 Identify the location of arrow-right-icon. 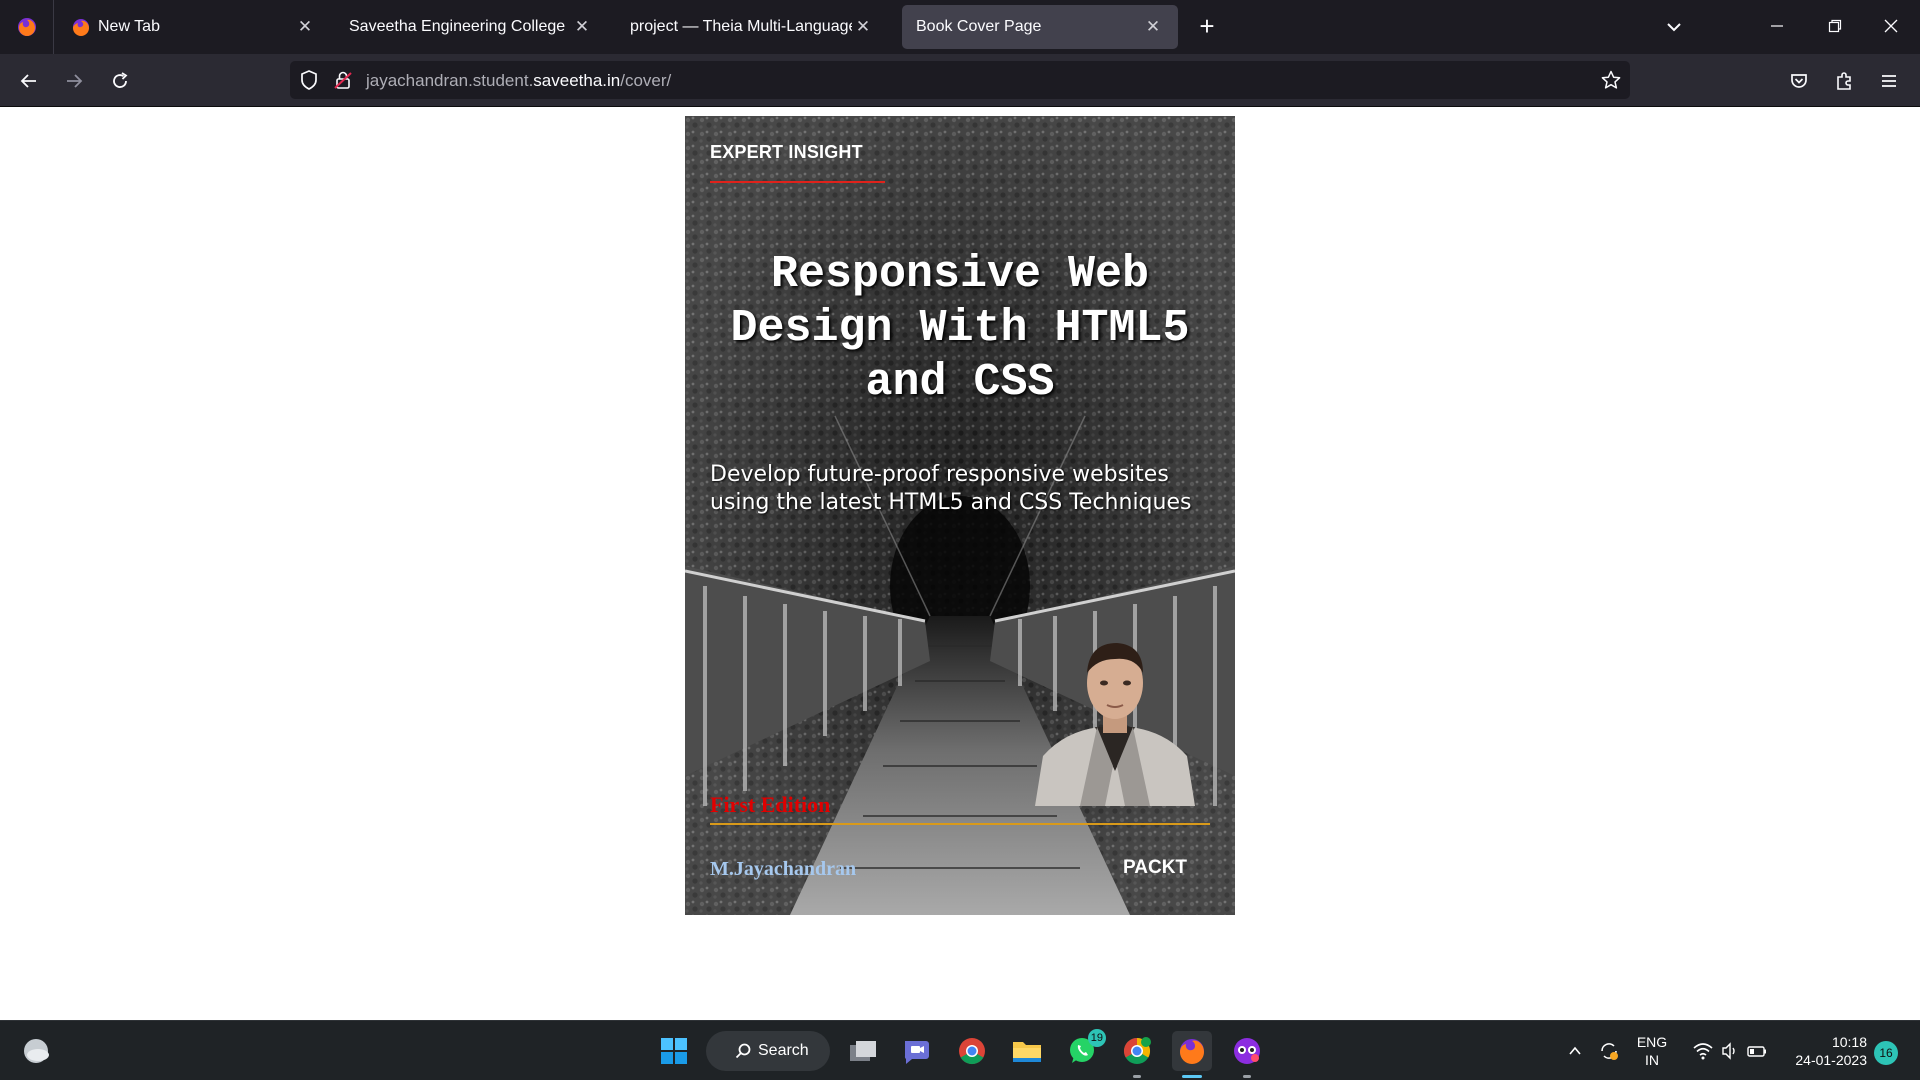
(75, 81).